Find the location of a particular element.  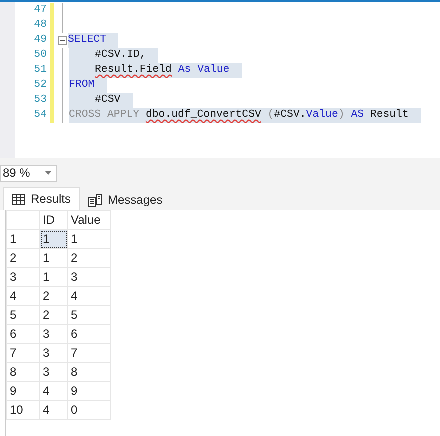

underlined-code-token: Result.Field is located at coordinates (133, 70).